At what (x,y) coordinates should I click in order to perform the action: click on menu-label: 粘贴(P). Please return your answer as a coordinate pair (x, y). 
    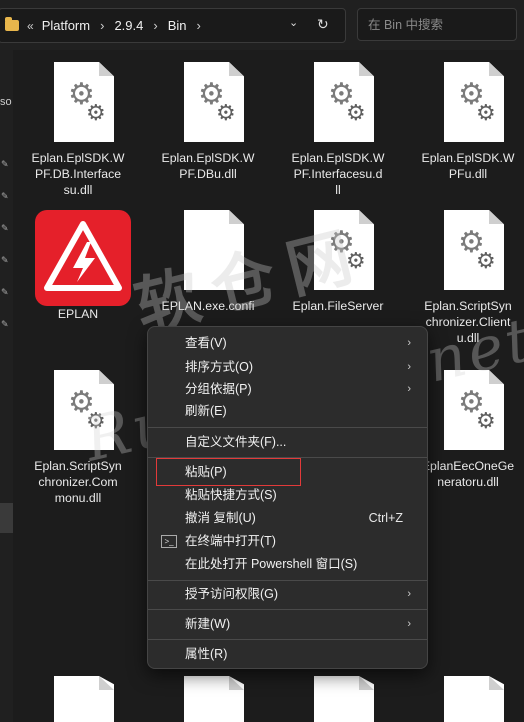
    Looking at the image, I should click on (206, 472).